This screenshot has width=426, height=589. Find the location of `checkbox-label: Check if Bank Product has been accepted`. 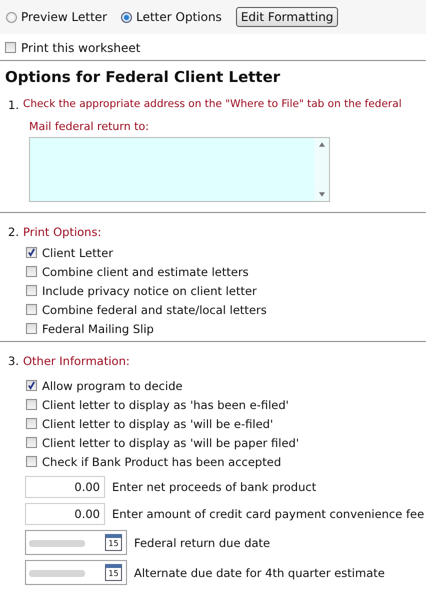

checkbox-label: Check if Bank Product has been accepted is located at coordinates (162, 461).